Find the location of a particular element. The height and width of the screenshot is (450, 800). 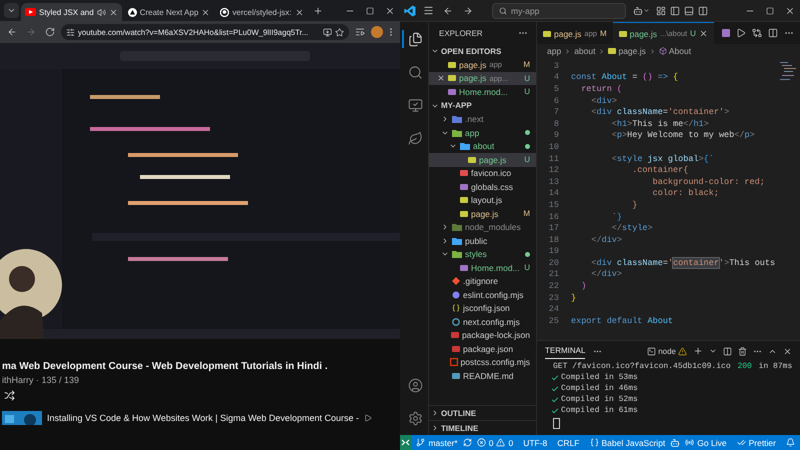

section-header: MY-APP is located at coordinates (482, 105).